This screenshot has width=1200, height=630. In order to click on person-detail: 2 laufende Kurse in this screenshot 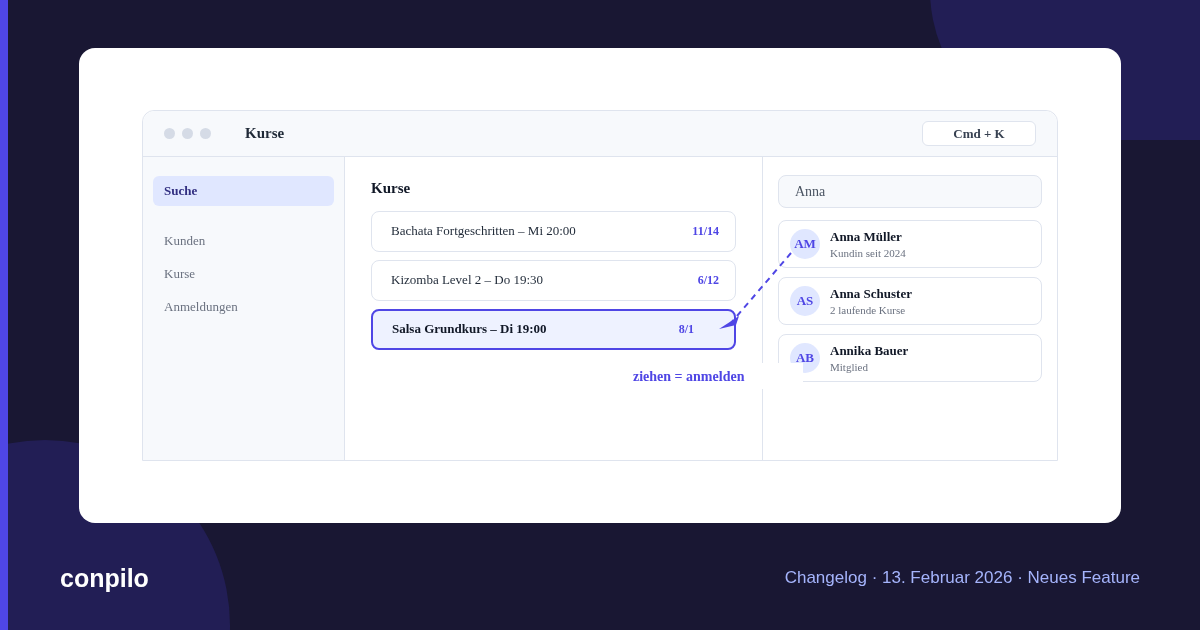, I will do `click(868, 310)`.